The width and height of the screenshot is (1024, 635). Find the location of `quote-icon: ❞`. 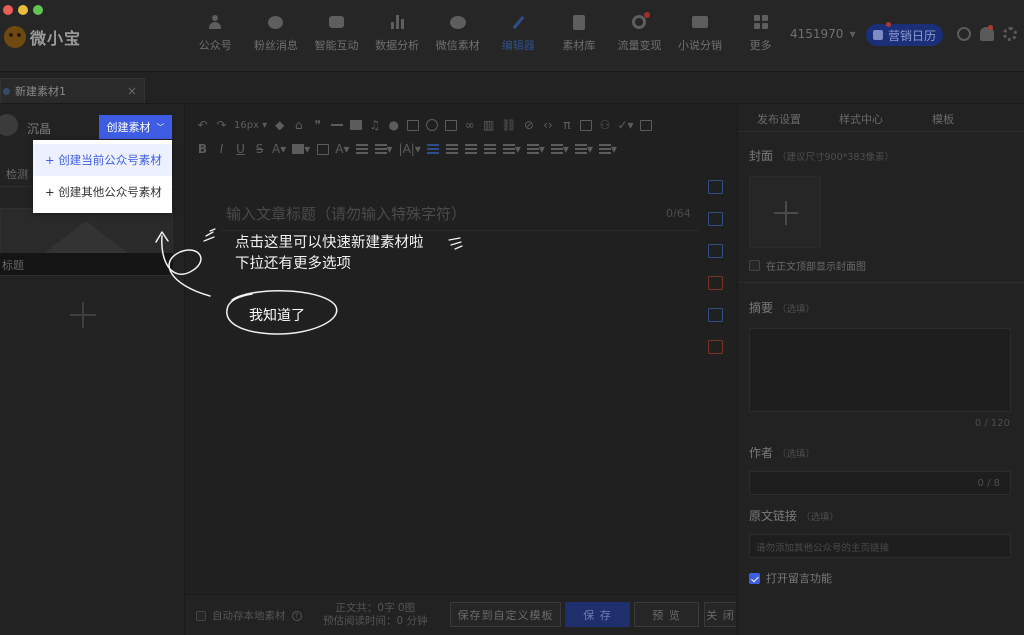

quote-icon: ❞ is located at coordinates (317, 125).